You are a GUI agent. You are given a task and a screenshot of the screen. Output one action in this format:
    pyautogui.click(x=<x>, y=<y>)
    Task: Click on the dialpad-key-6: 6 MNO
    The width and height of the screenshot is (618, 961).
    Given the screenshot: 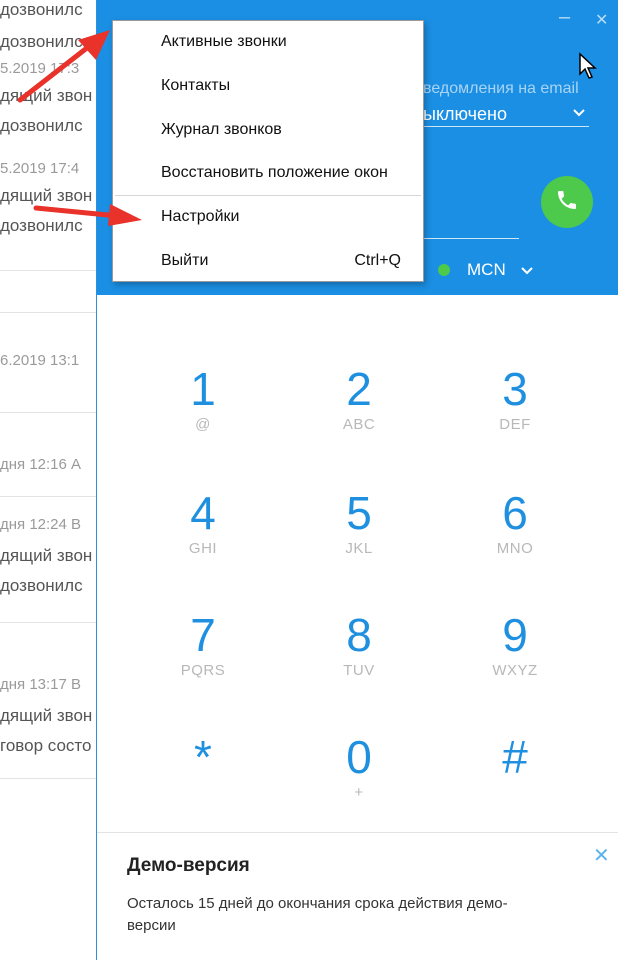 What is the action you would take?
    pyautogui.click(x=515, y=522)
    